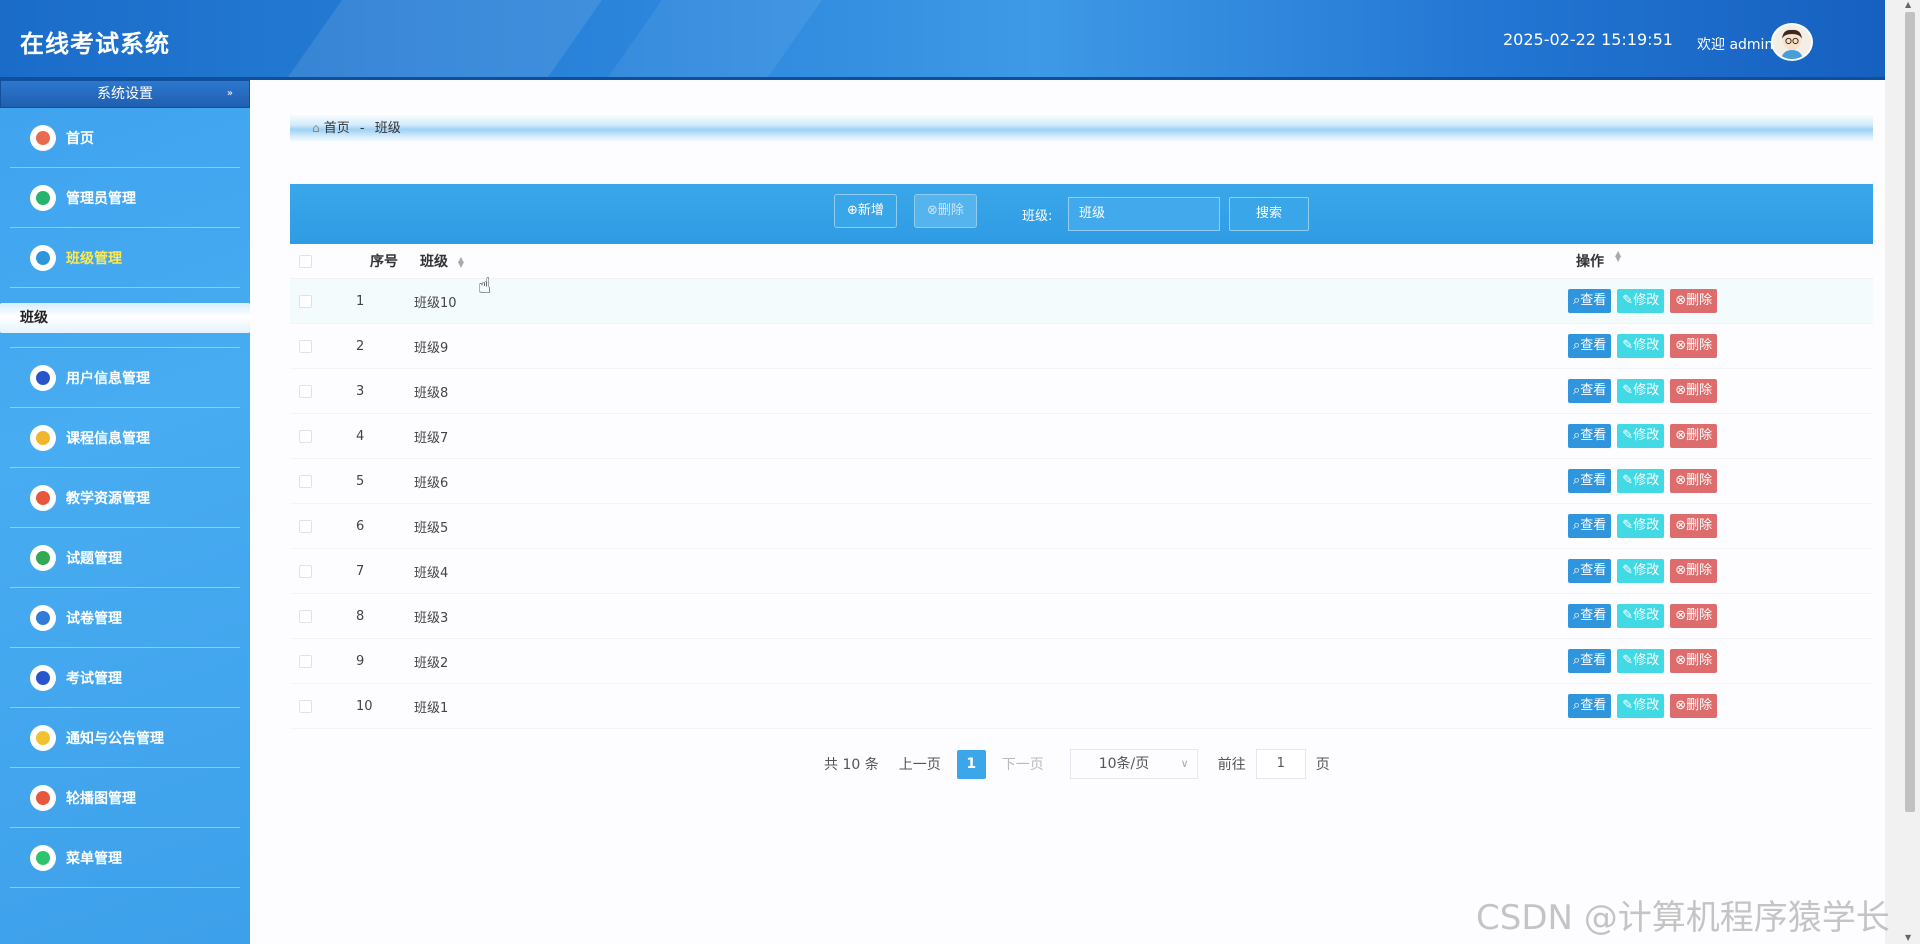 Image resolution: width=1920 pixels, height=944 pixels. Describe the element at coordinates (1081, 571) in the screenshot. I see `table-row: 7 班级4 ⌕查看 ✎修改 ⊗删除` at that location.